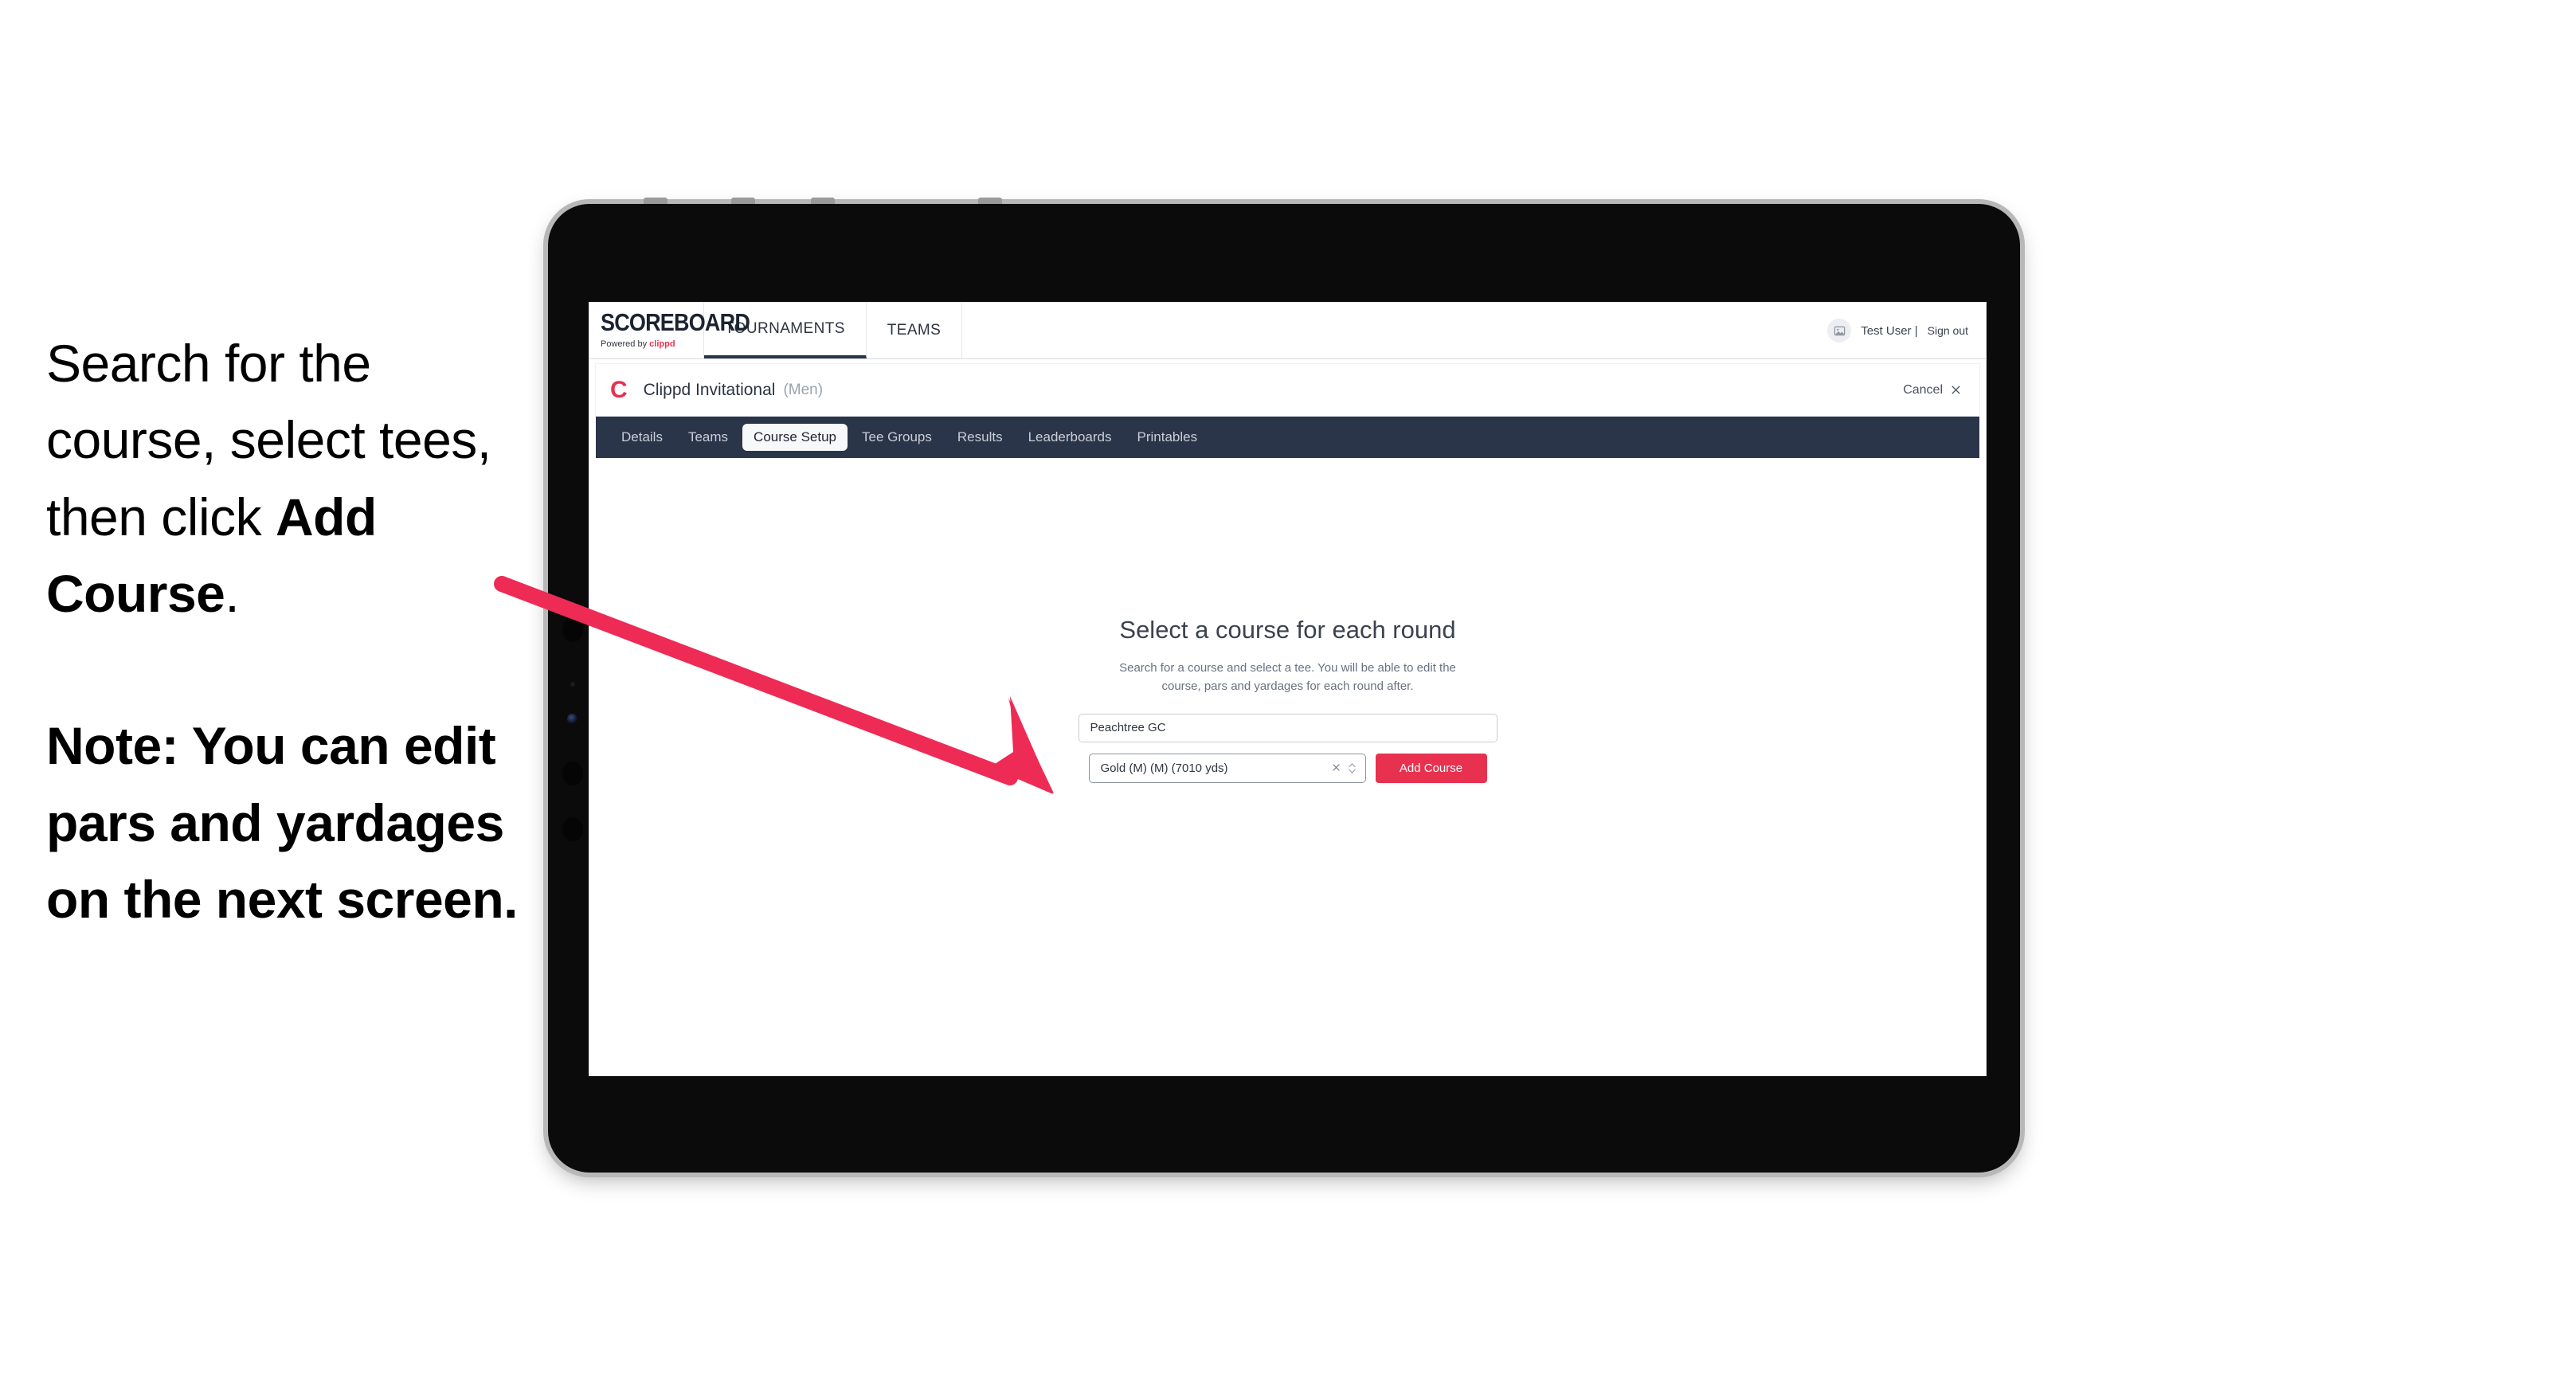 The width and height of the screenshot is (2576, 1386). What do you see at coordinates (1431, 768) in the screenshot?
I see `add-course-button: Add Course` at bounding box center [1431, 768].